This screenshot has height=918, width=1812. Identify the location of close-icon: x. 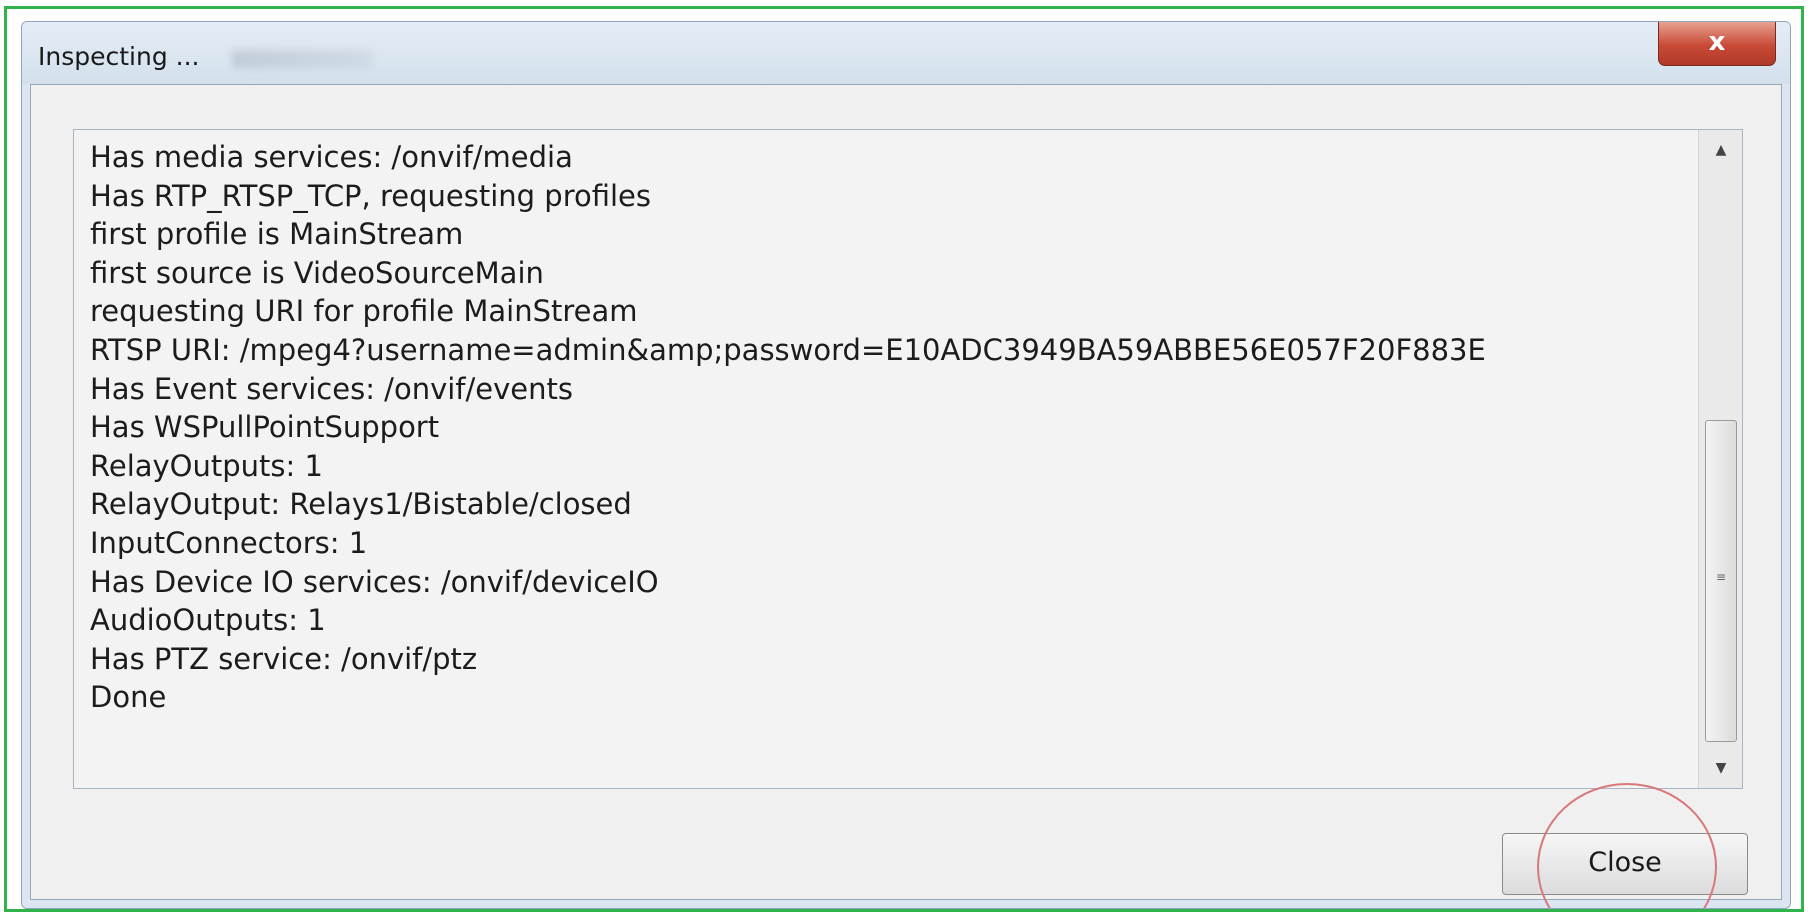
(1717, 42).